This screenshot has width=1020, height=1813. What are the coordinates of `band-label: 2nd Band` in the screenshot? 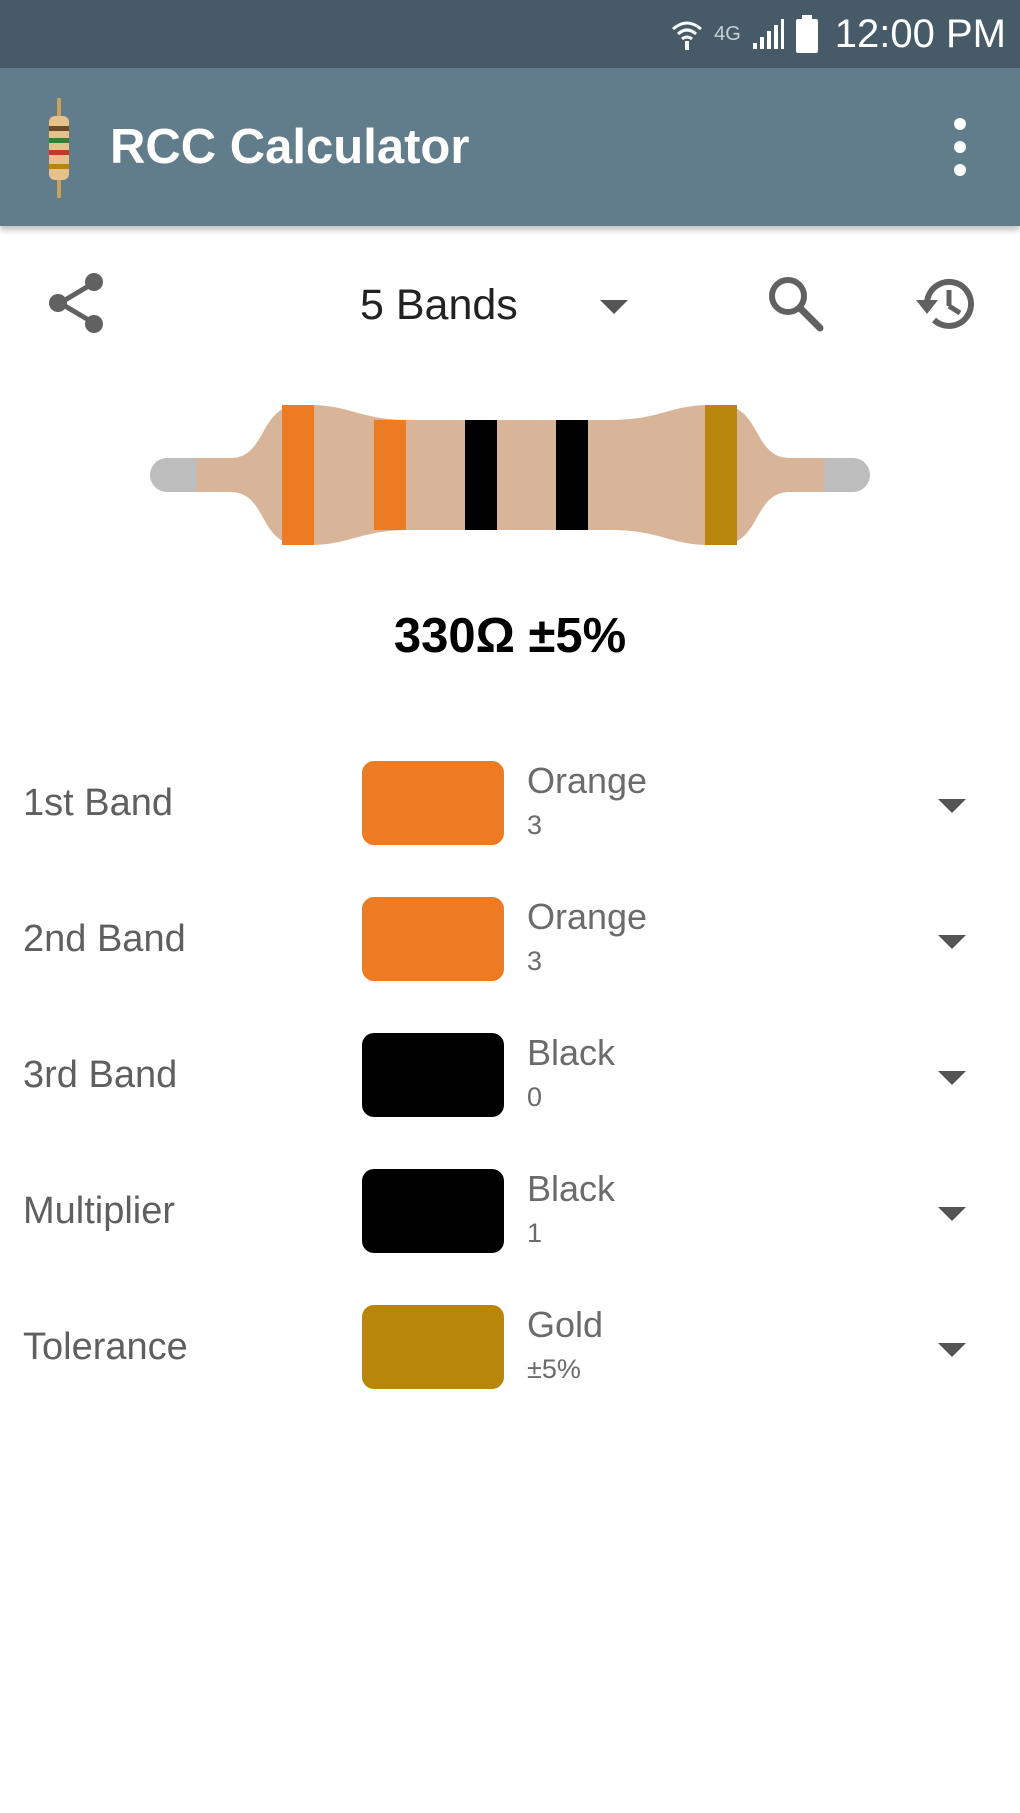 It's located at (104, 939).